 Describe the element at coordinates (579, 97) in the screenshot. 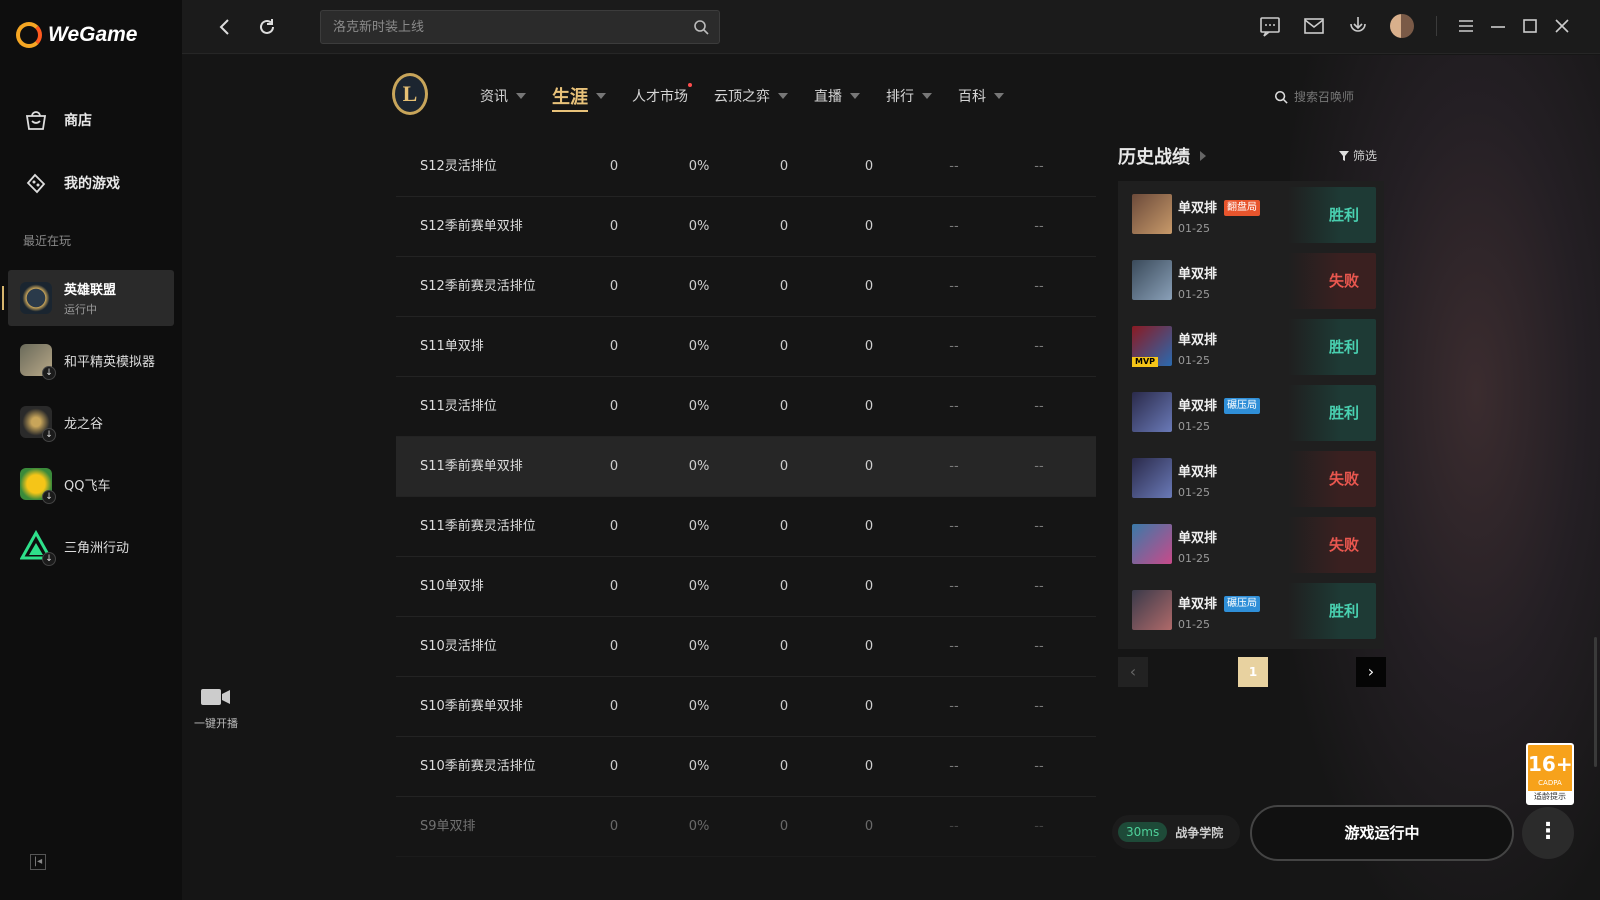

I see `tab-career: 生涯` at that location.